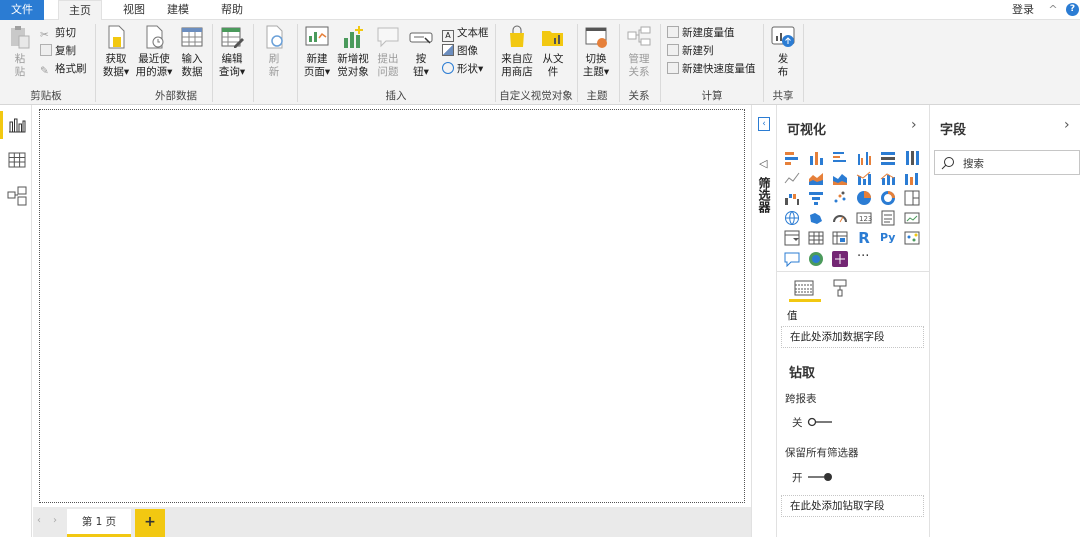 The height and width of the screenshot is (537, 1080). What do you see at coordinates (816, 218) in the screenshot?
I see `filled-map-icon` at bounding box center [816, 218].